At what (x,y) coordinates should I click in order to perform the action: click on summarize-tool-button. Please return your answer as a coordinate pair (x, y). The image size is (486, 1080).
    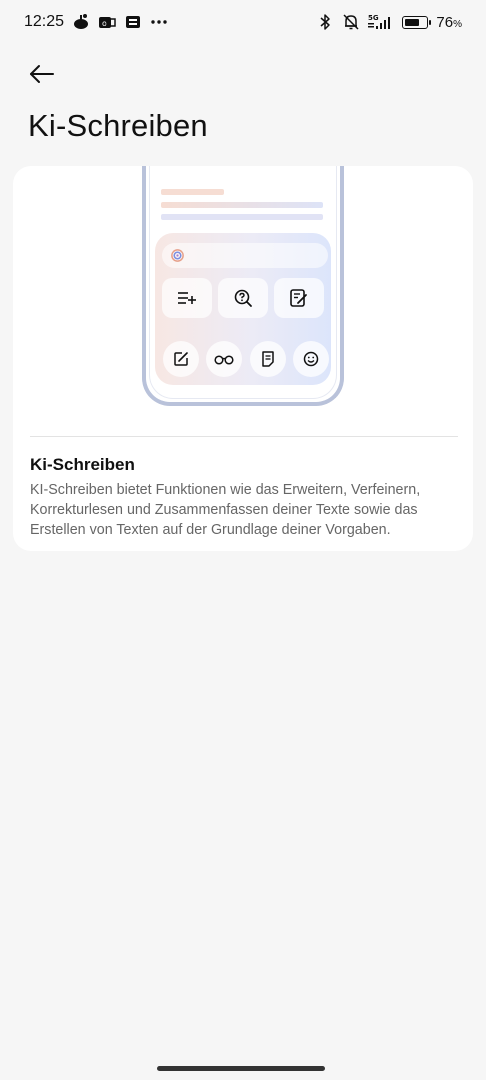
    Looking at the image, I should click on (299, 298).